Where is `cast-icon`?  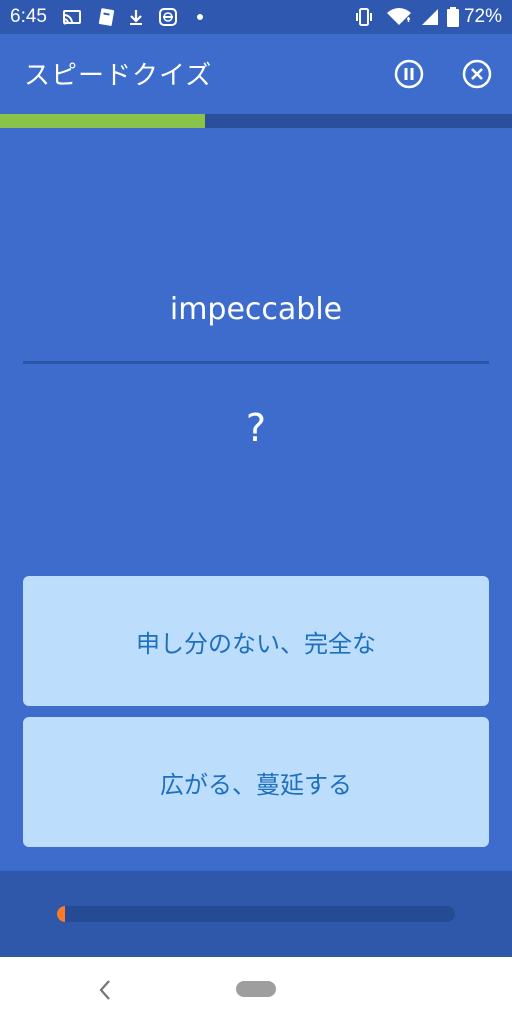 cast-icon is located at coordinates (72, 17).